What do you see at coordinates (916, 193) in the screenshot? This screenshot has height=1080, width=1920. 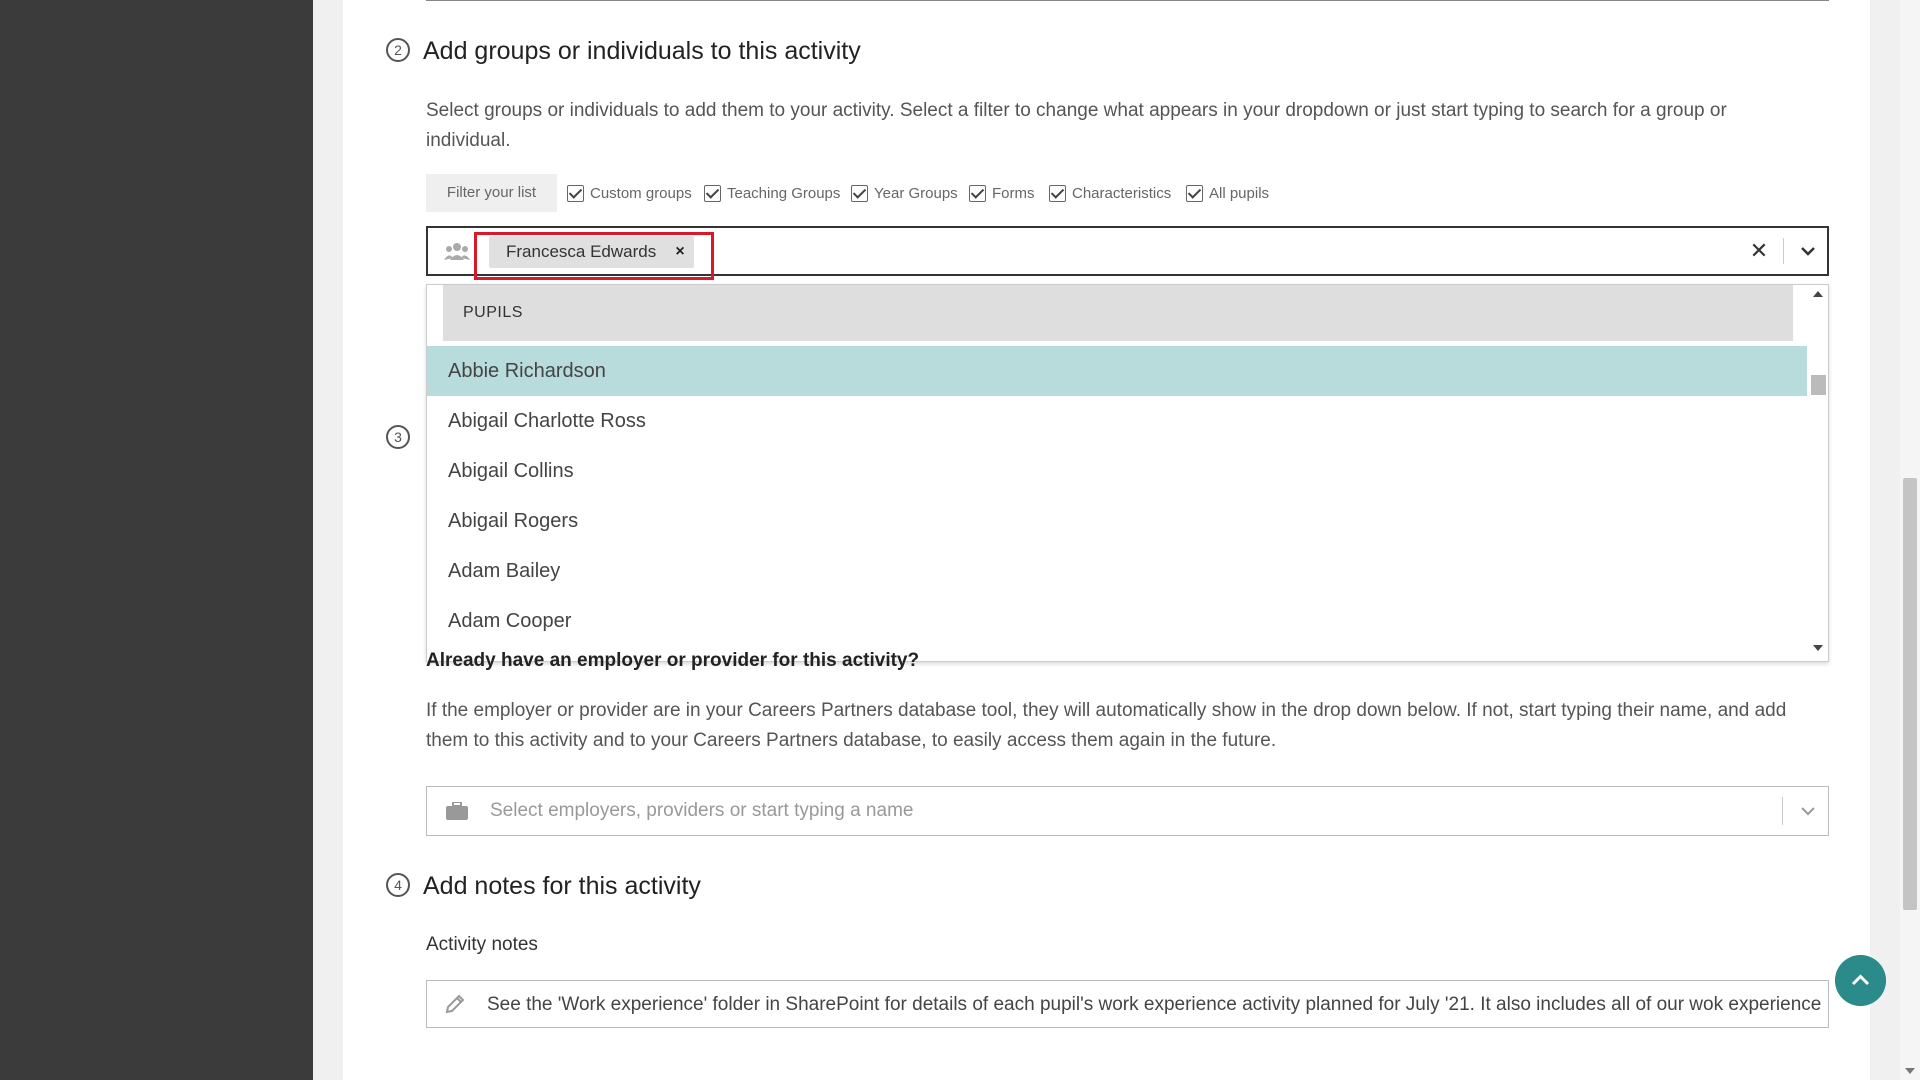 I see `filter-option-label: Year Groups` at bounding box center [916, 193].